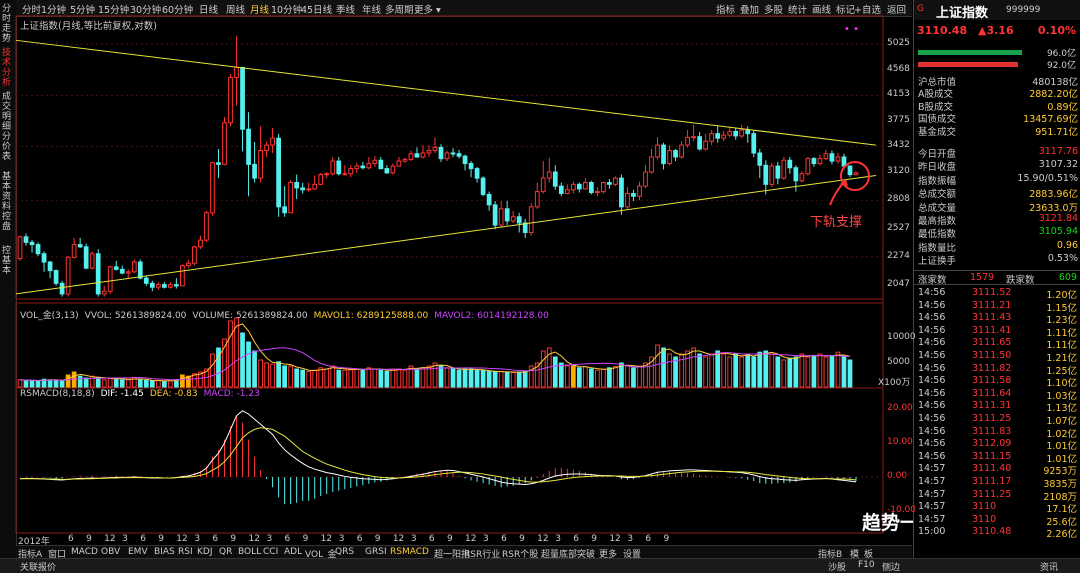 This screenshot has height=573, width=1080. Describe the element at coordinates (249, 552) in the screenshot. I see `bottom-tab: BOLL` at that location.